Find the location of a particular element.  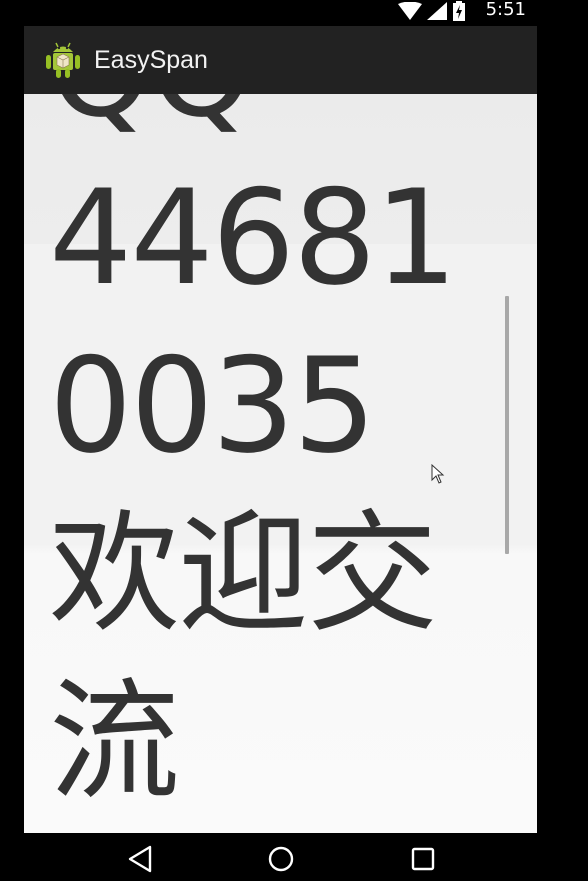

battery-charging-icon is located at coordinates (459, 11).